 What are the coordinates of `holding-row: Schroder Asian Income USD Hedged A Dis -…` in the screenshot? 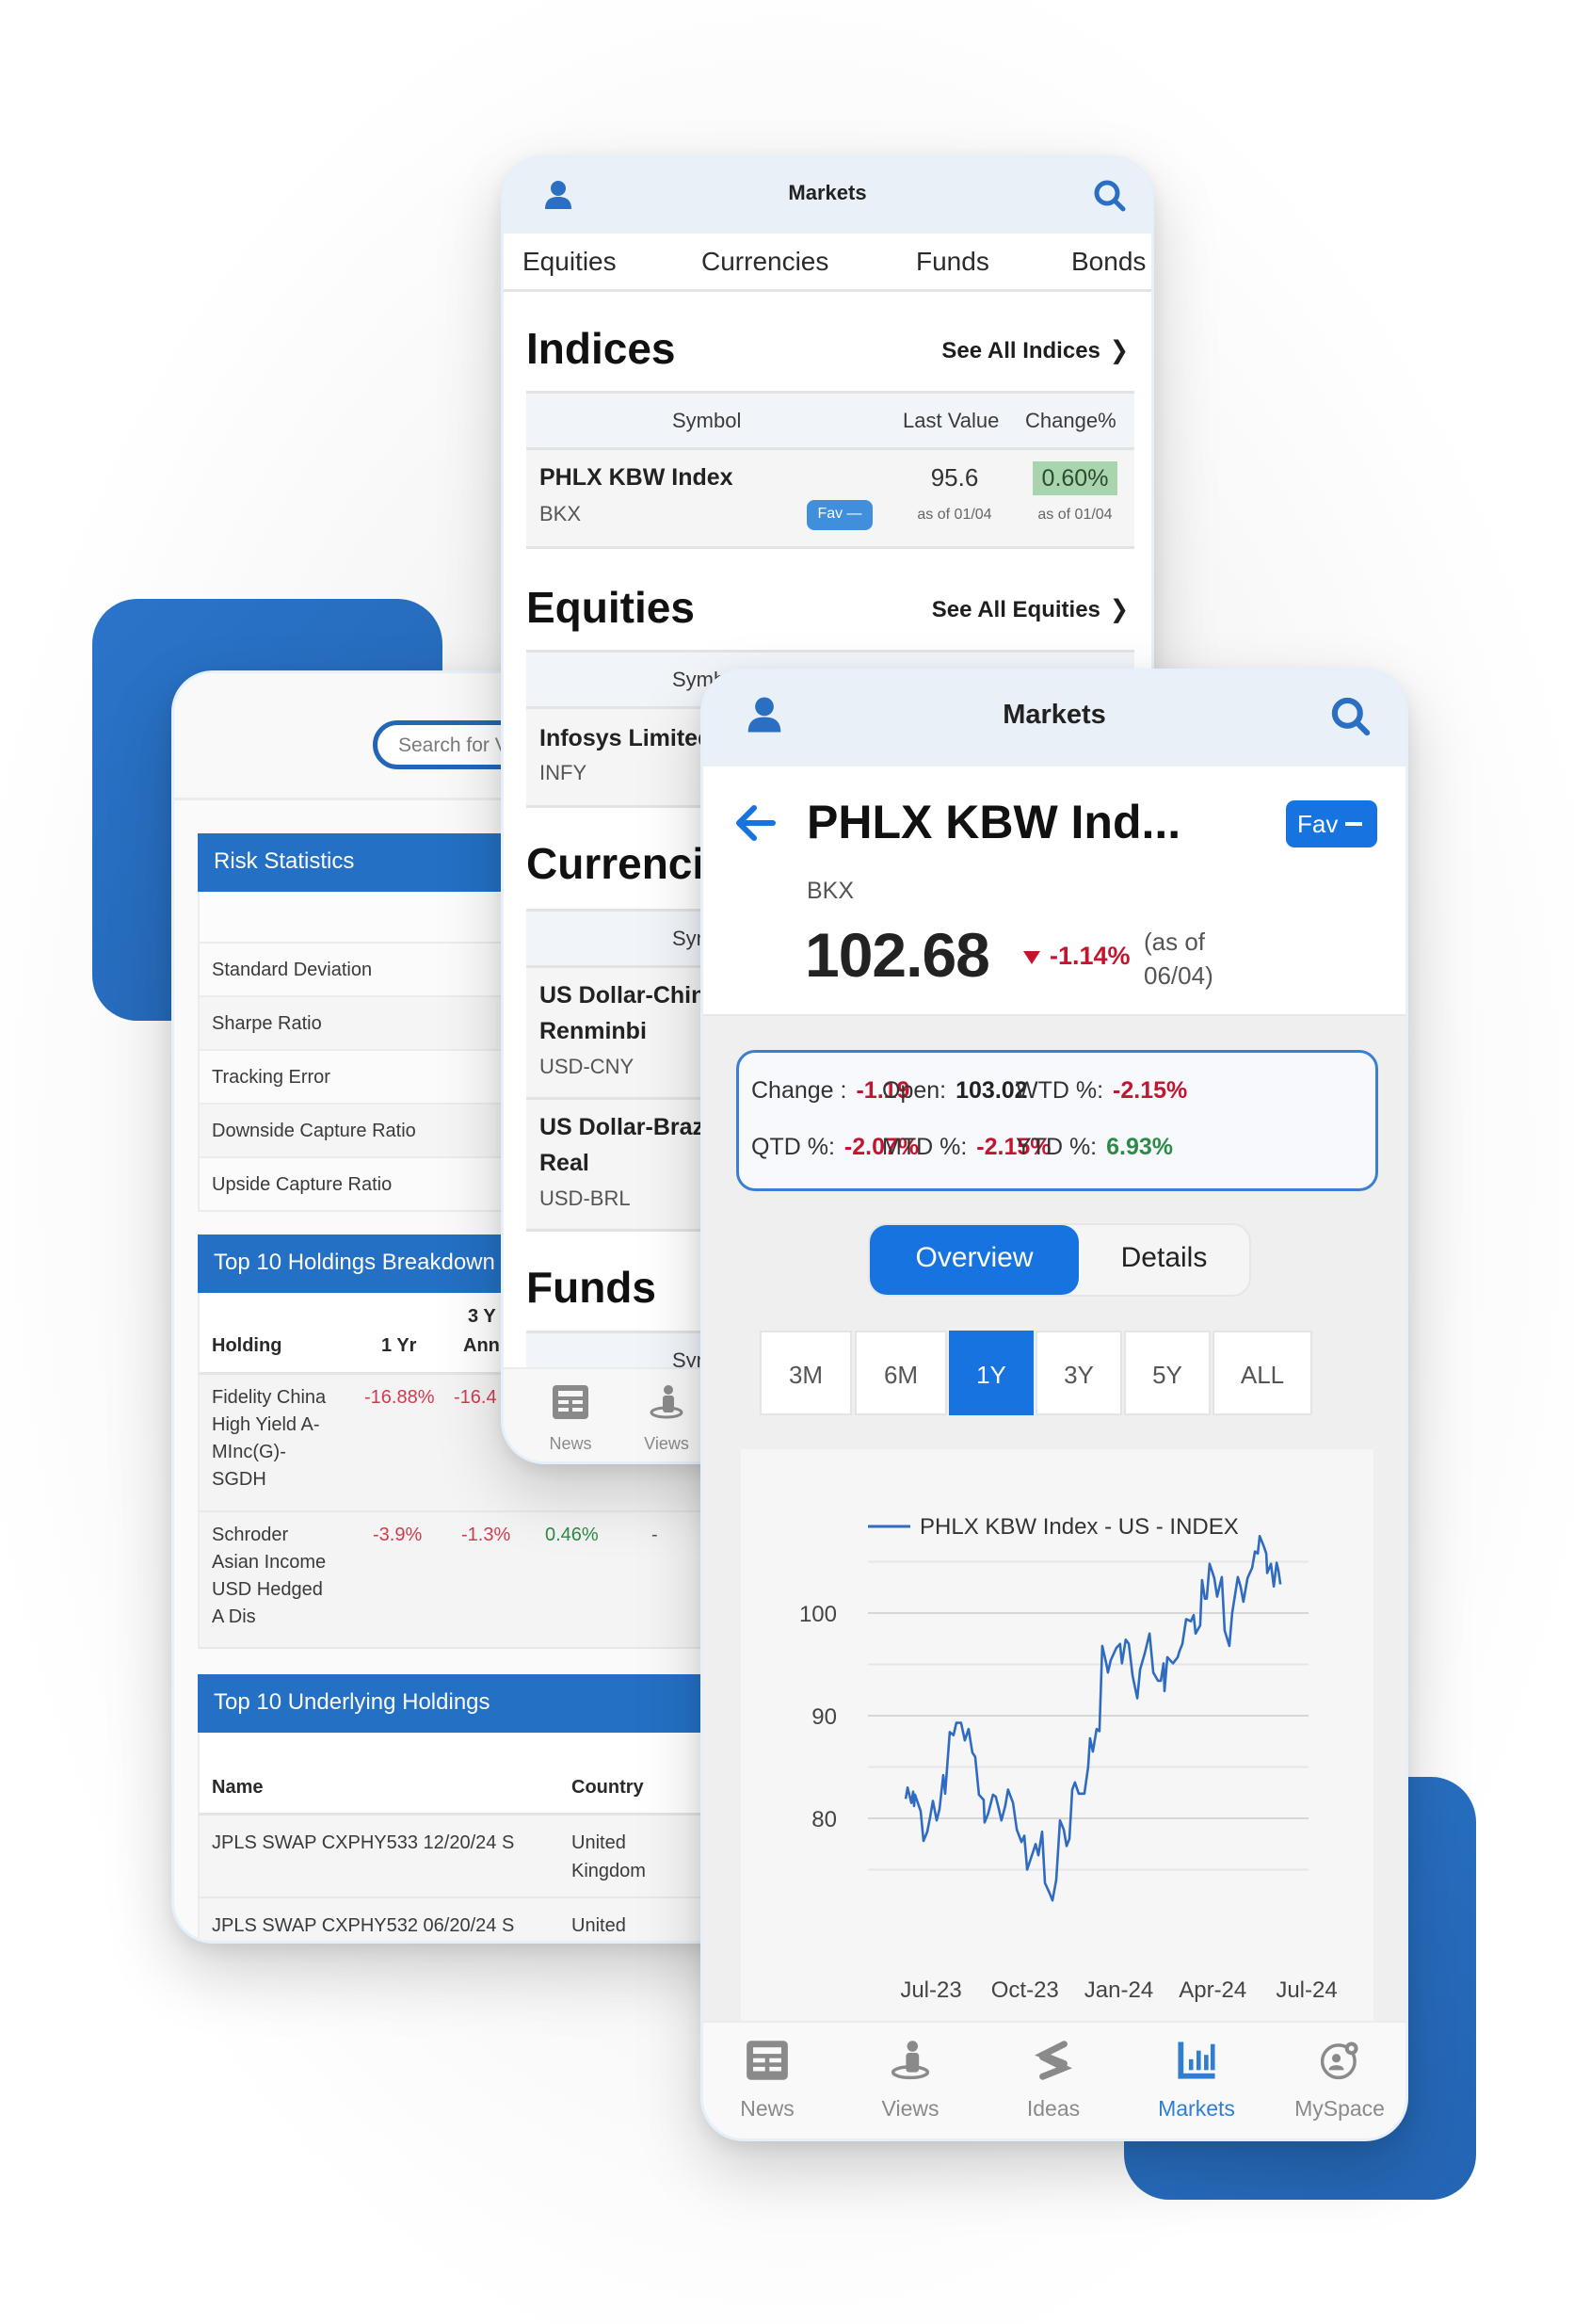 It's located at (475, 1580).